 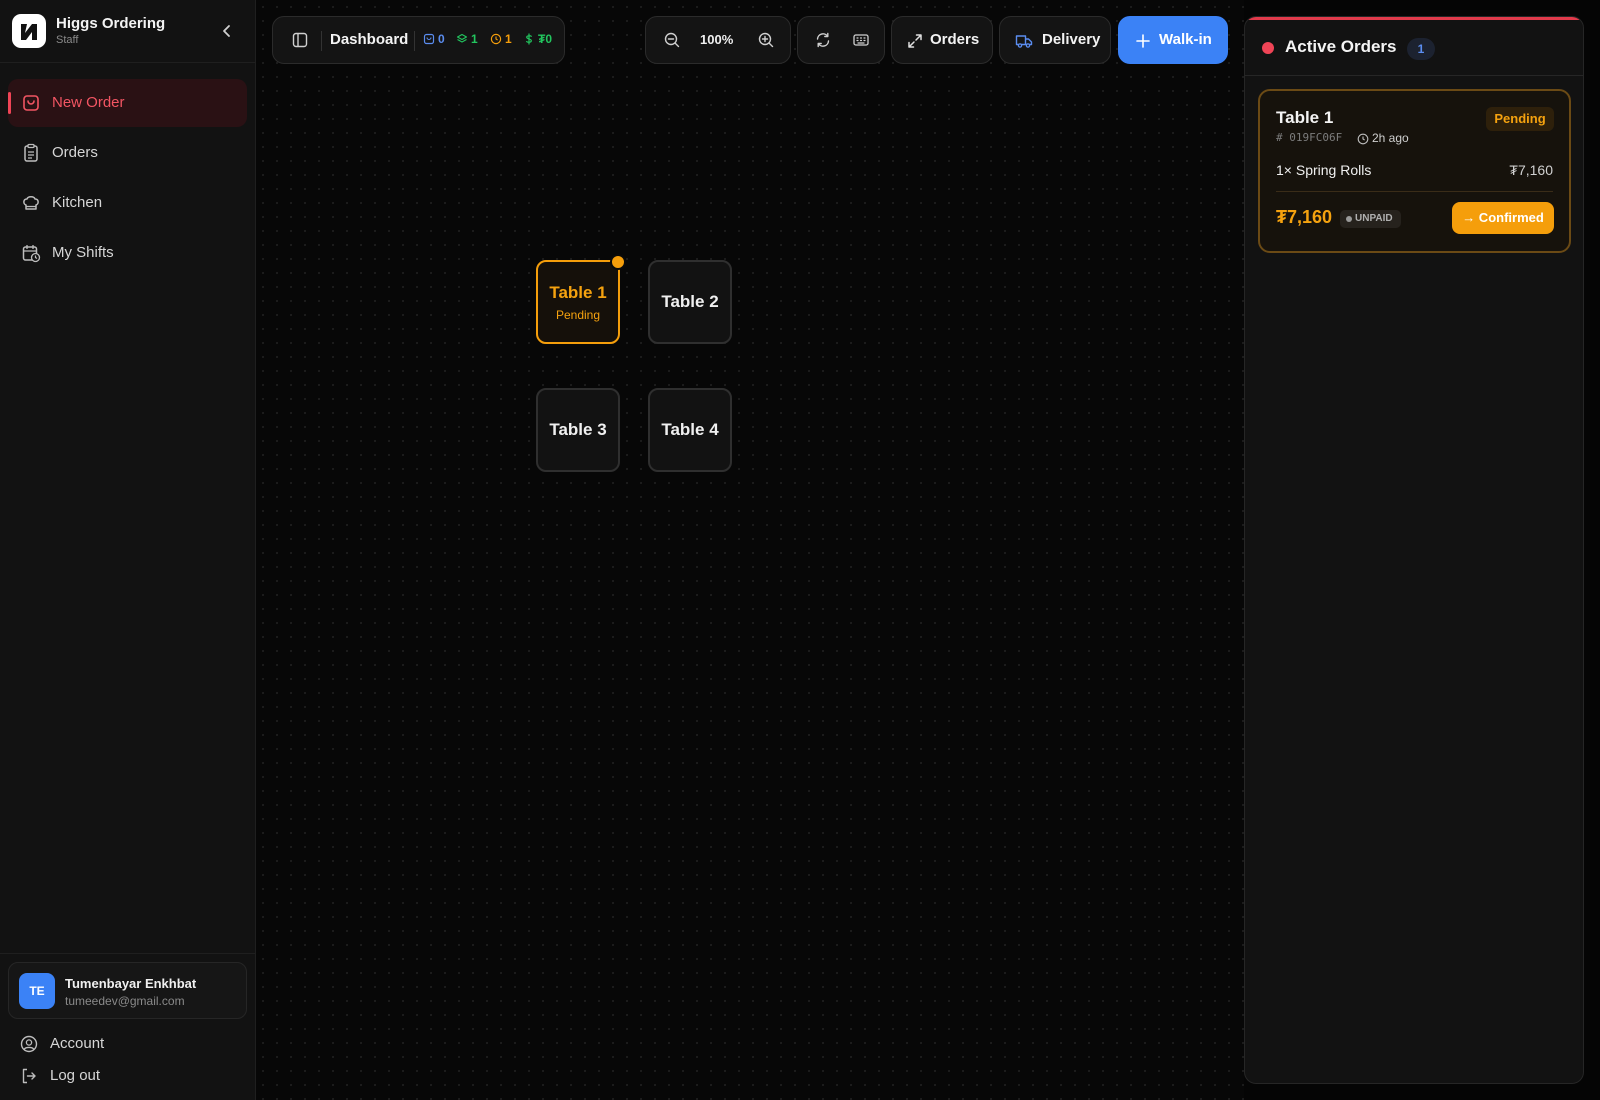 I want to click on table-name: Table 4, so click(x=690, y=429).